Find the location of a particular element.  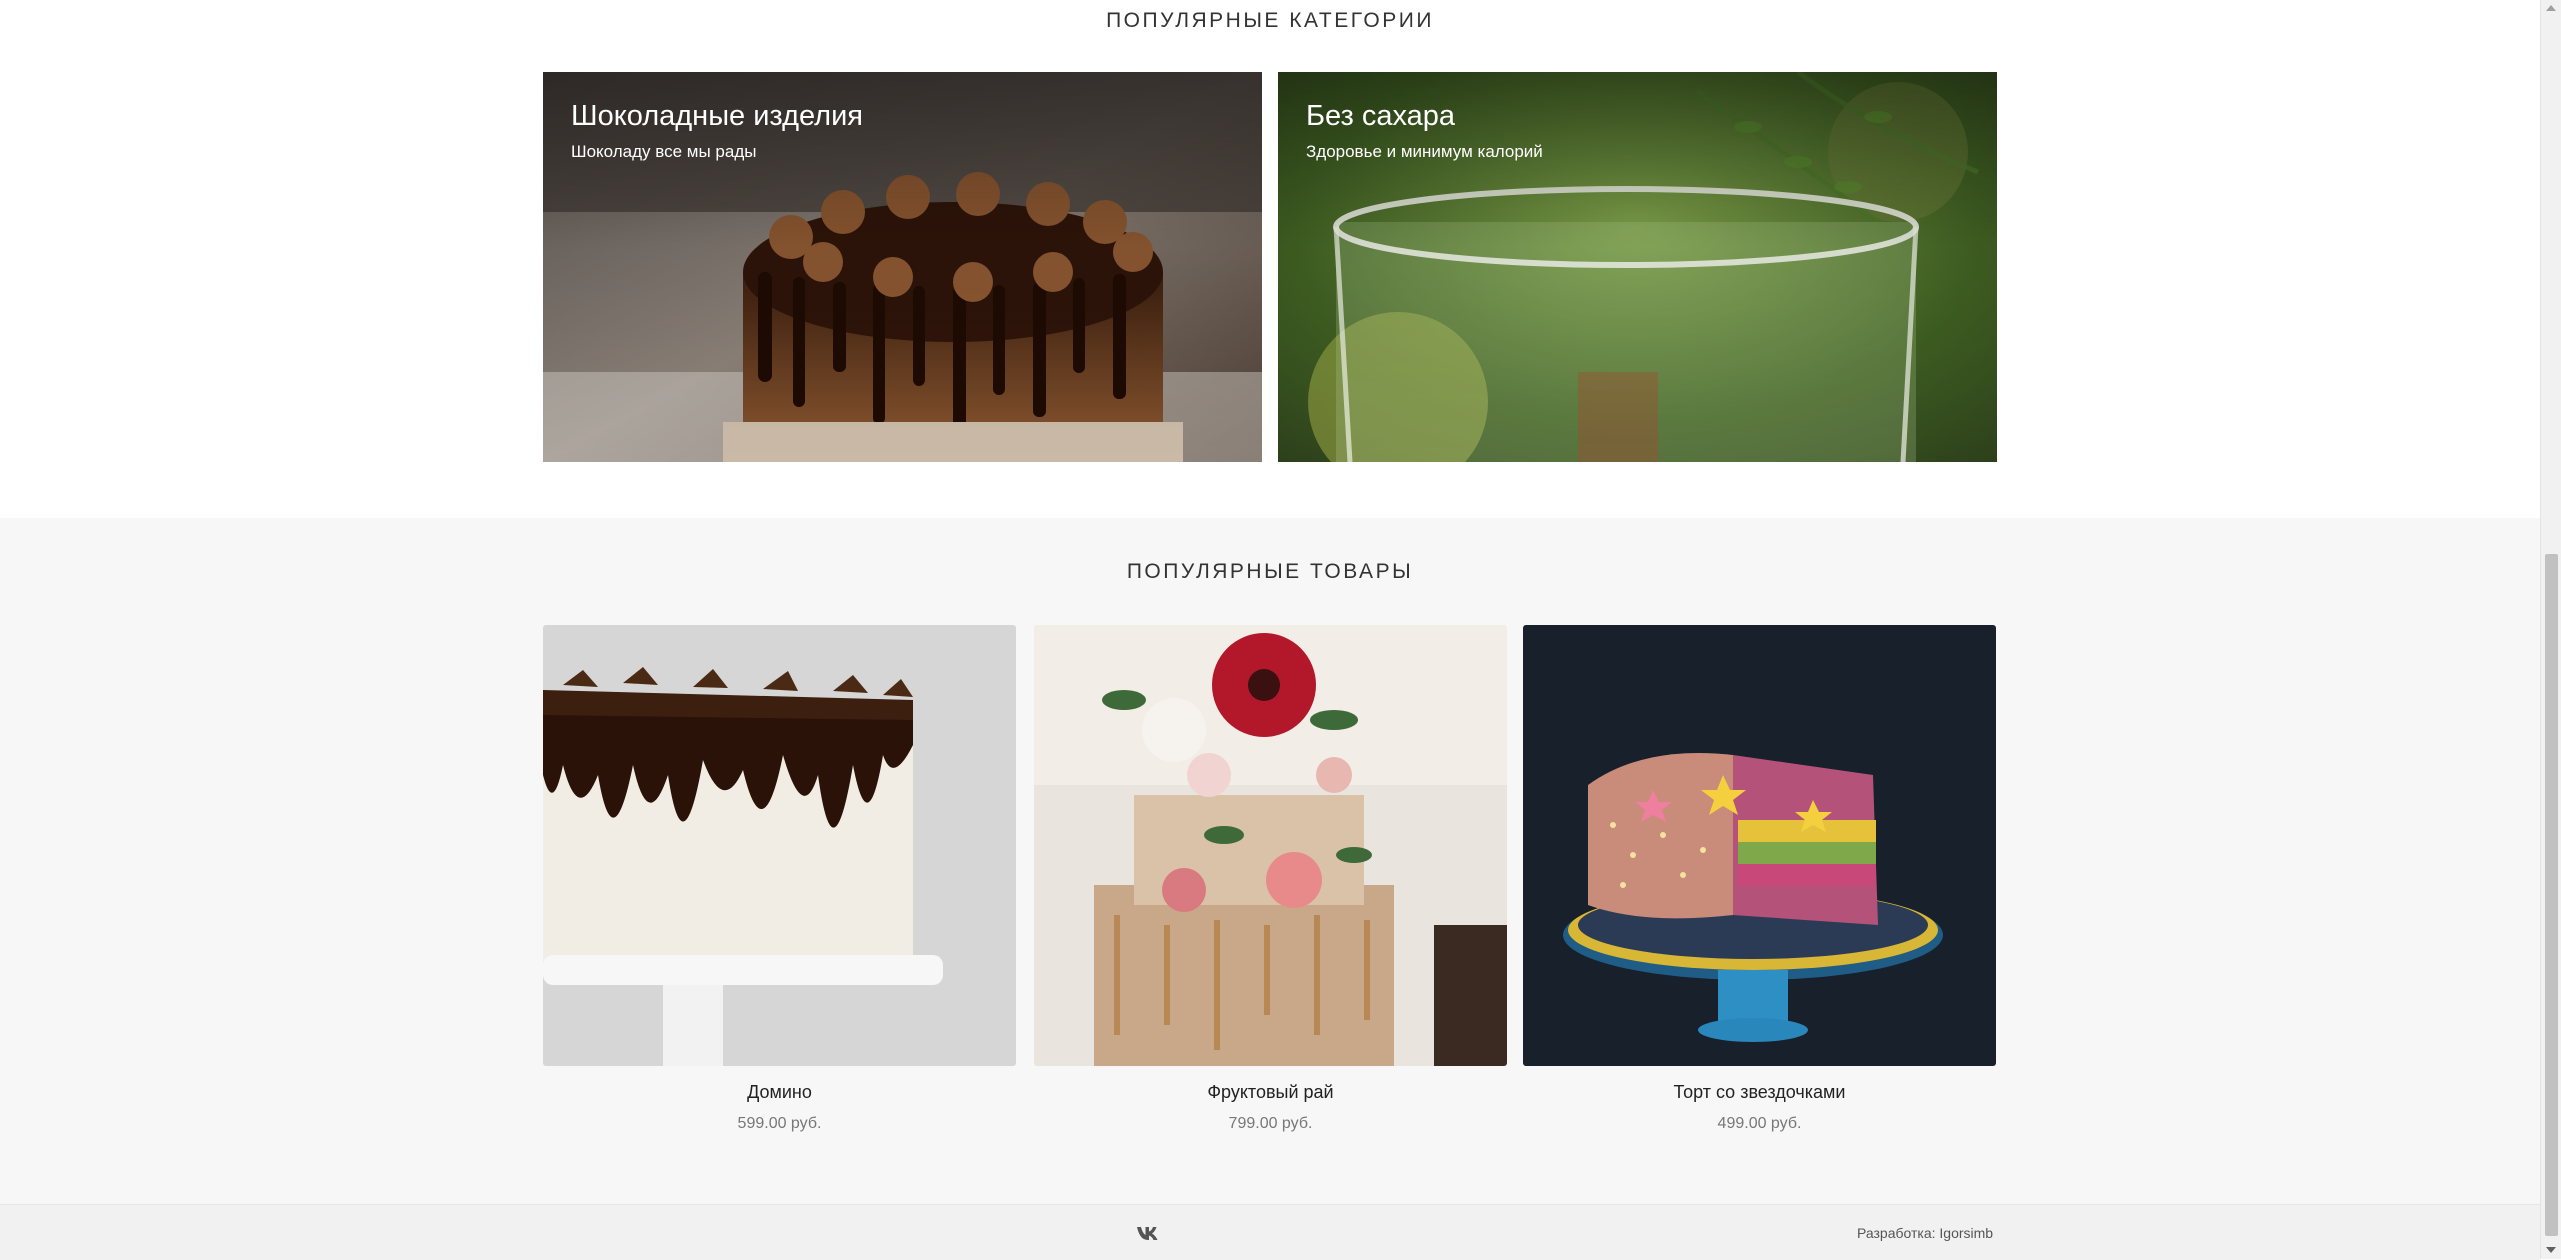

product-card-fruit-paradise: Фруктовый рай 799.00 руб. is located at coordinates (1270, 879).